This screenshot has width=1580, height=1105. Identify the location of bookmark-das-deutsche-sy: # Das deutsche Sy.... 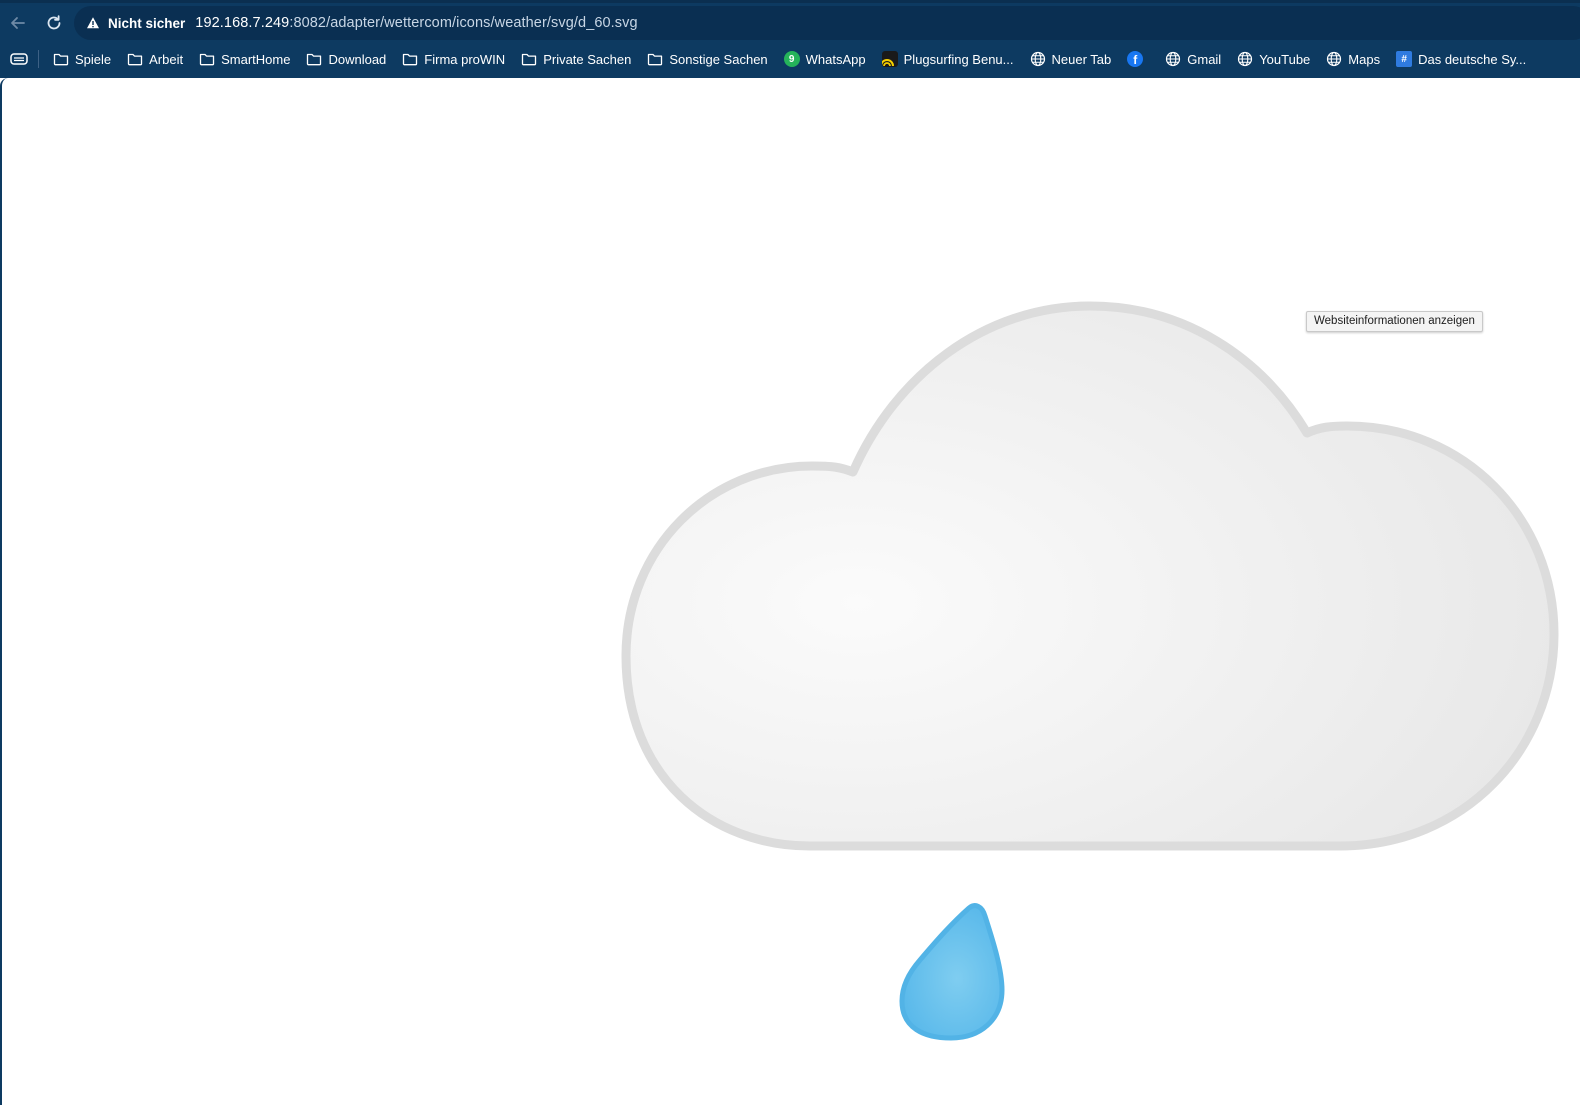
(1461, 59).